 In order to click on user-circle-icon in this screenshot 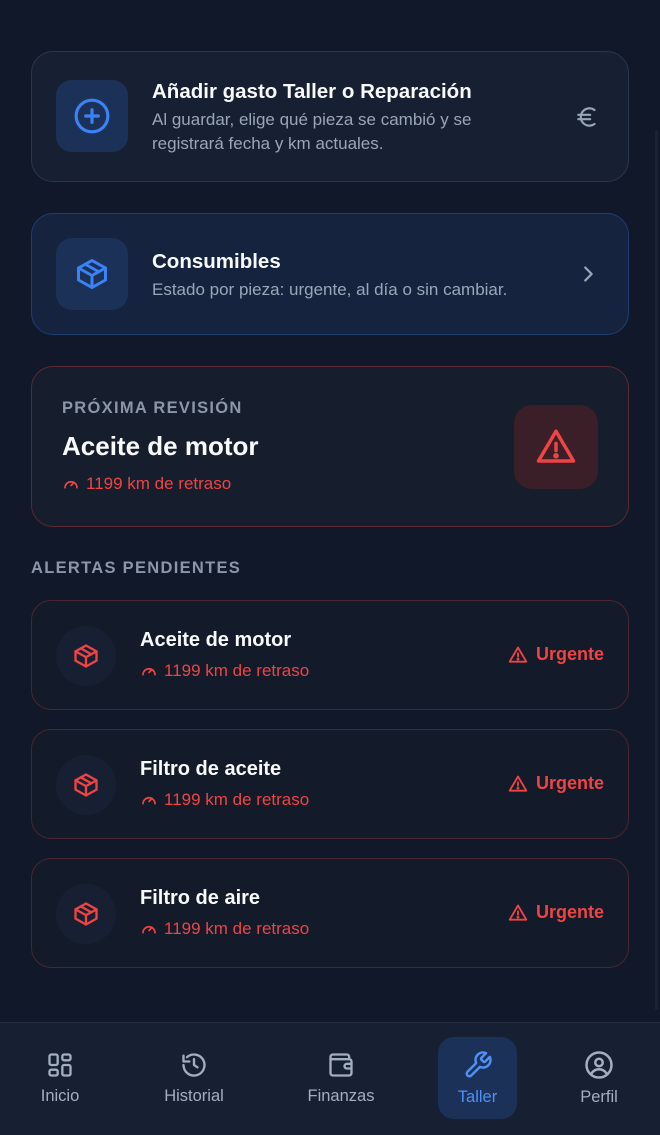, I will do `click(599, 1064)`.